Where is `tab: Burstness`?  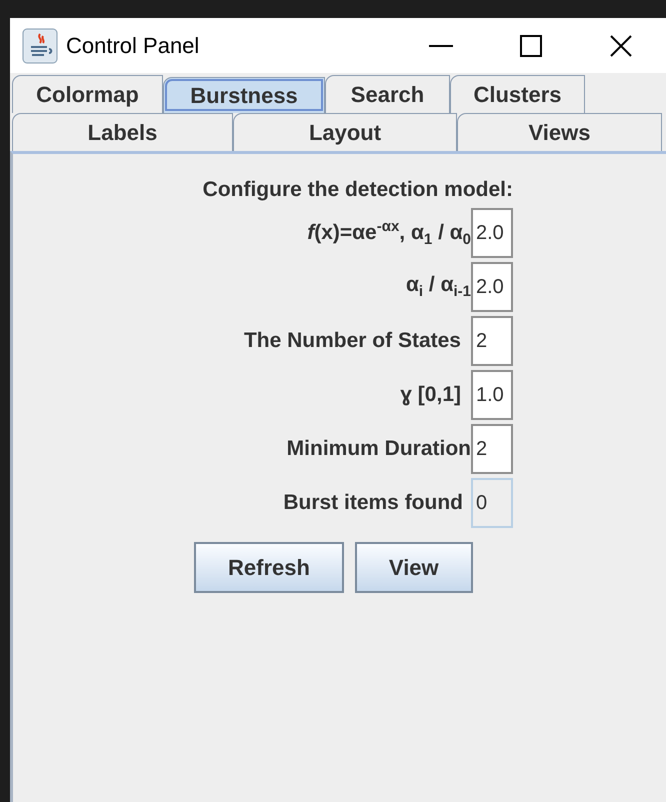 tab: Burstness is located at coordinates (244, 95).